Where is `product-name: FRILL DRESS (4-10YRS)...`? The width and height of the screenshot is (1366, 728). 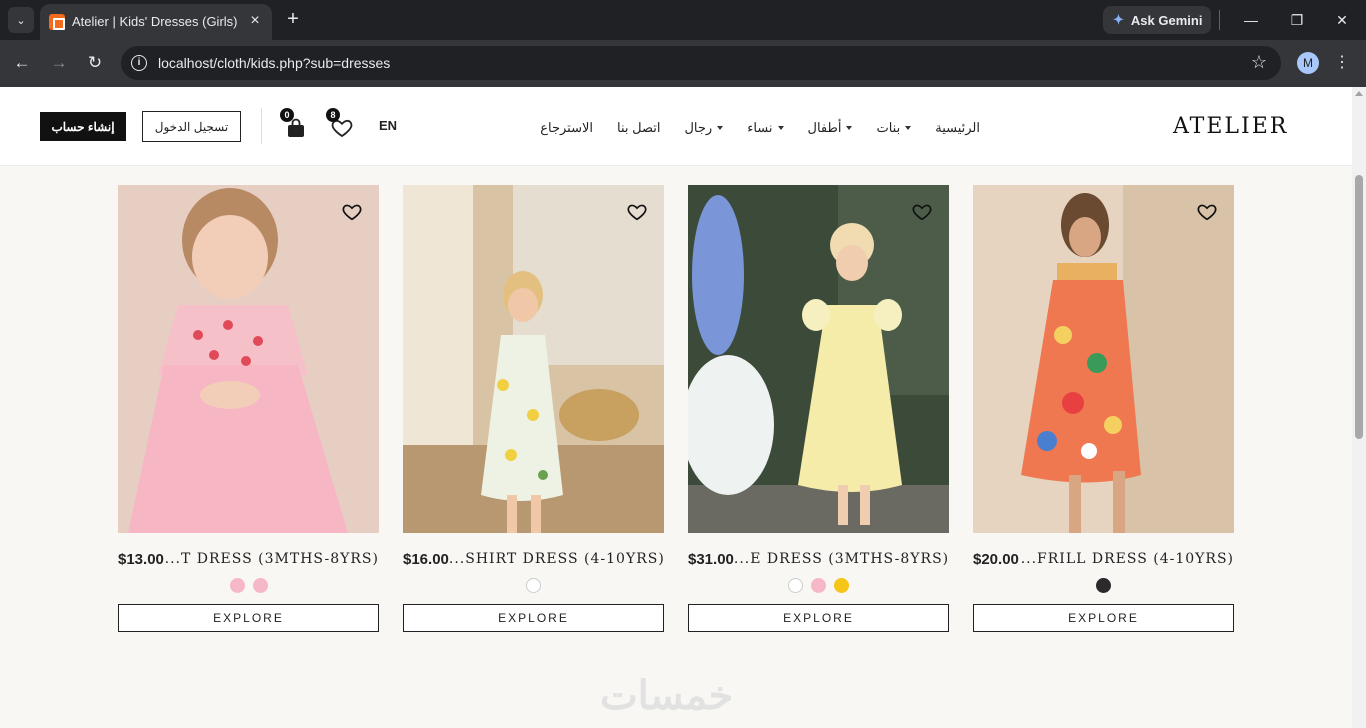 product-name: FRILL DRESS (4-10YRS)... is located at coordinates (1127, 559).